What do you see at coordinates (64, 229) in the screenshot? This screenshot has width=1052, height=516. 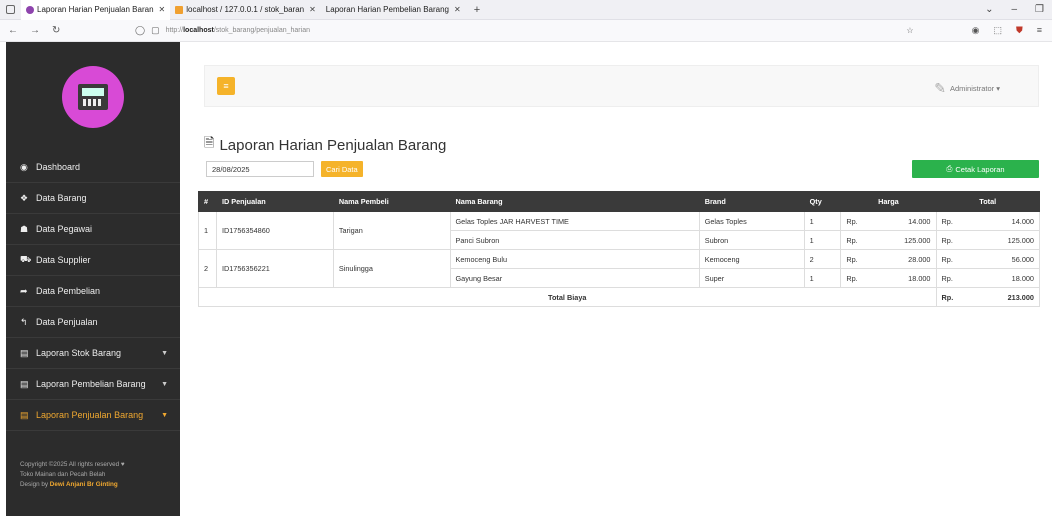 I see `sidebar-item-label: Data Pegawai` at bounding box center [64, 229].